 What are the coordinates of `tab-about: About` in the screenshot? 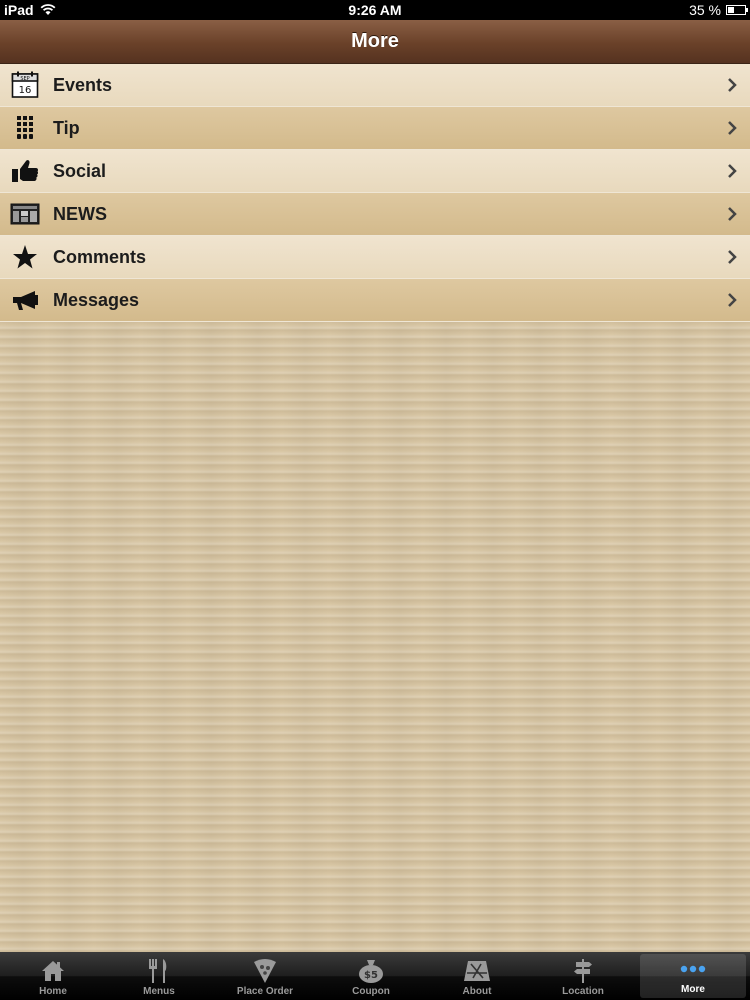 It's located at (477, 976).